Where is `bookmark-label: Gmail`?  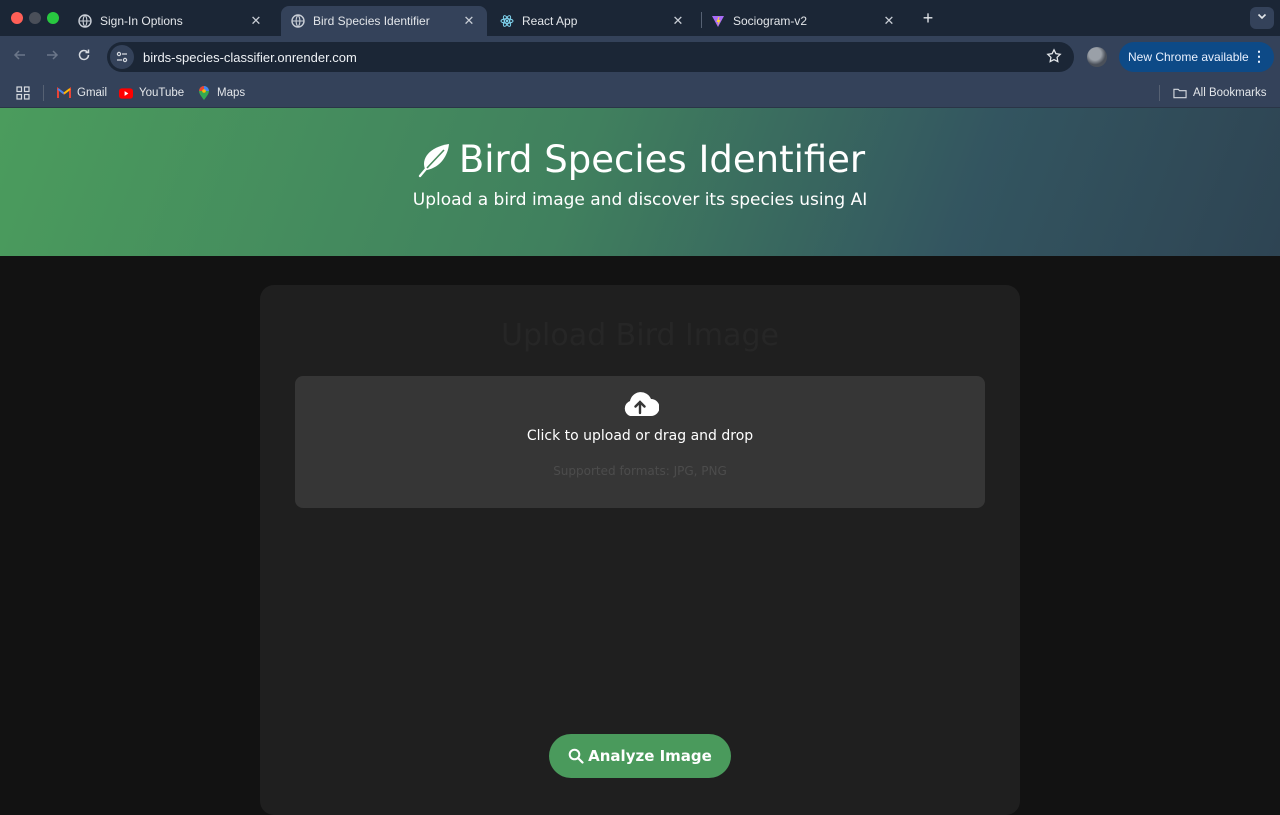 bookmark-label: Gmail is located at coordinates (92, 93).